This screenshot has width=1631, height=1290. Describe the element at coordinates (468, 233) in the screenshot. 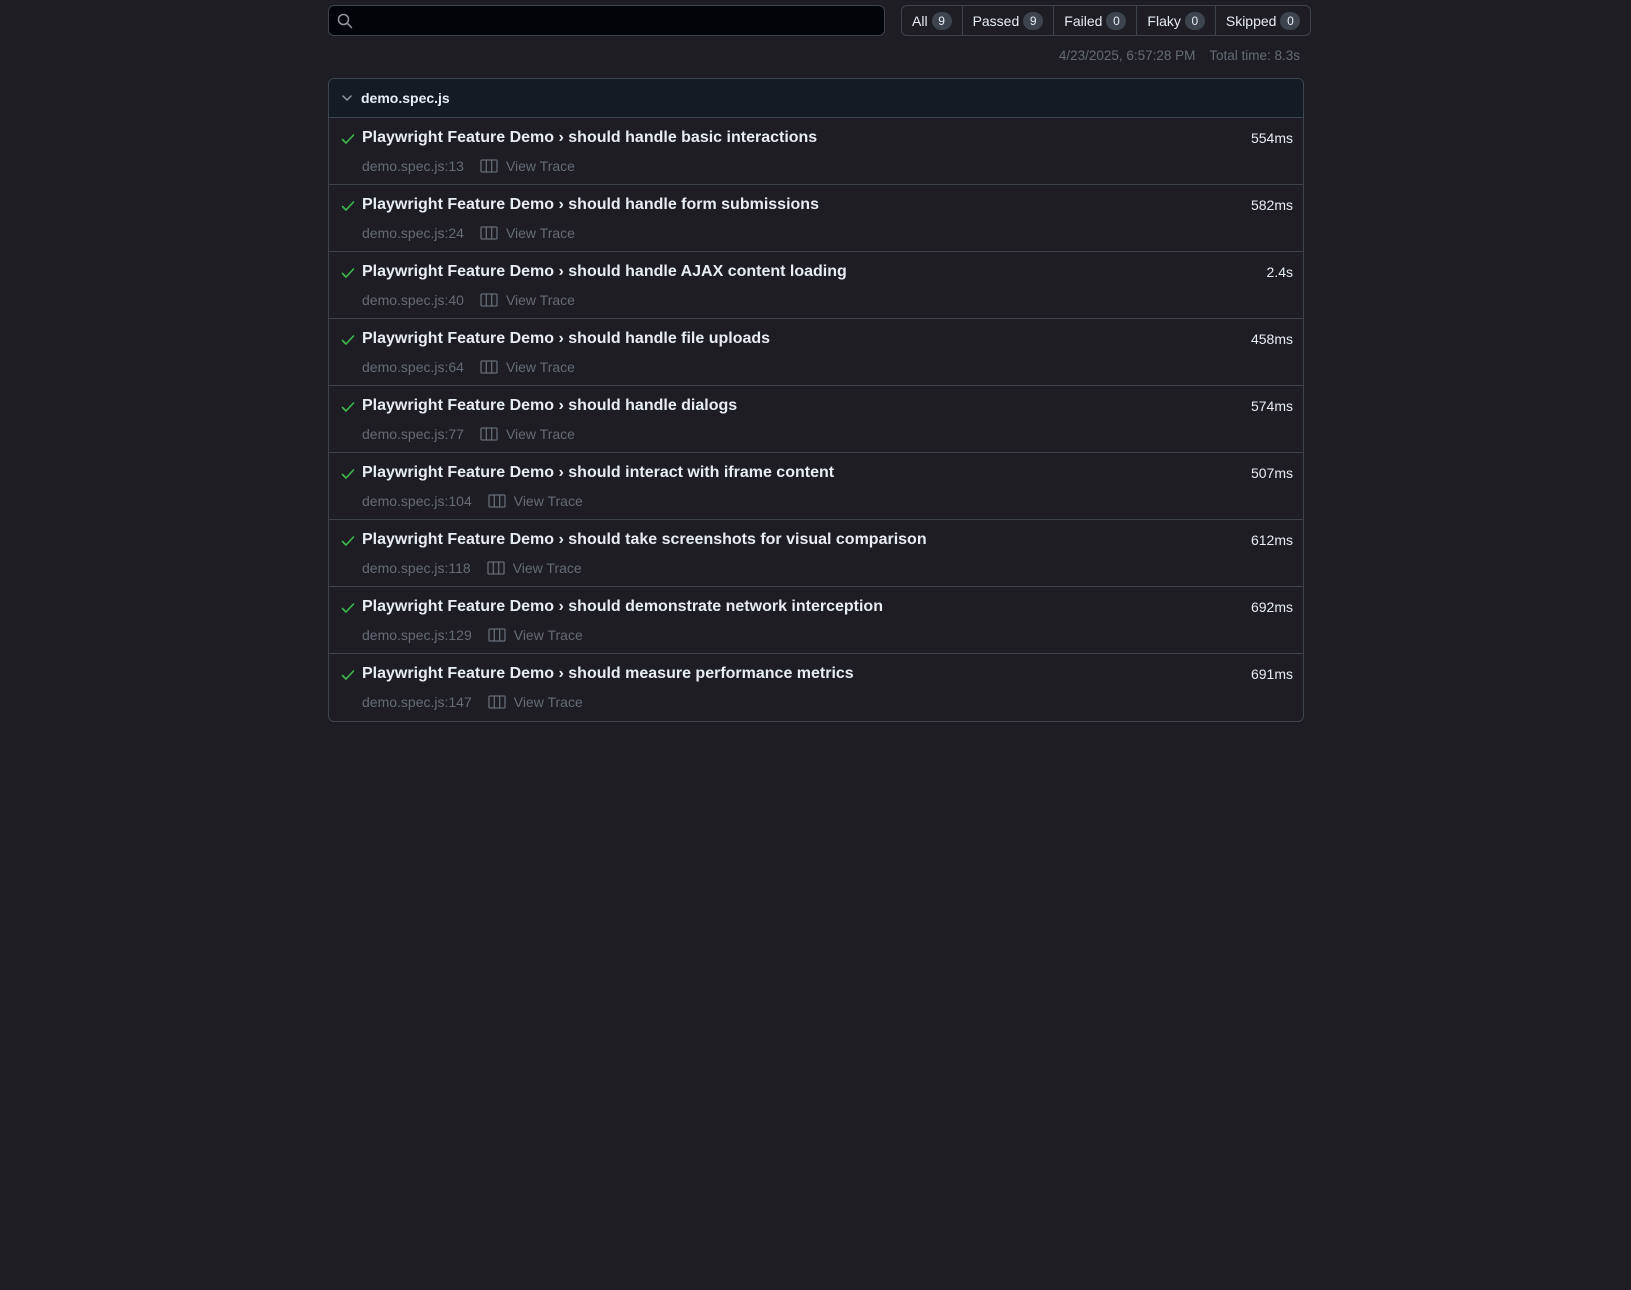

I see `test-details: demo.spec.js:24 View Trace` at that location.